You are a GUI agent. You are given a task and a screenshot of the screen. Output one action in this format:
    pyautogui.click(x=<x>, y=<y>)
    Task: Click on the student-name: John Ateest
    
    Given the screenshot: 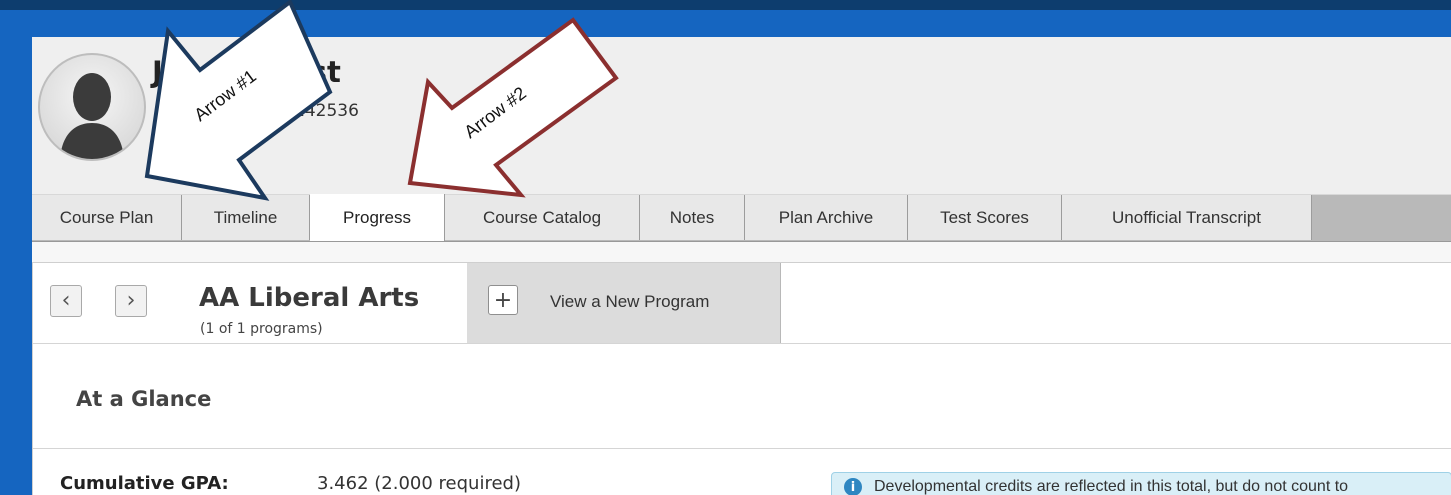 What is the action you would take?
    pyautogui.click(x=246, y=72)
    